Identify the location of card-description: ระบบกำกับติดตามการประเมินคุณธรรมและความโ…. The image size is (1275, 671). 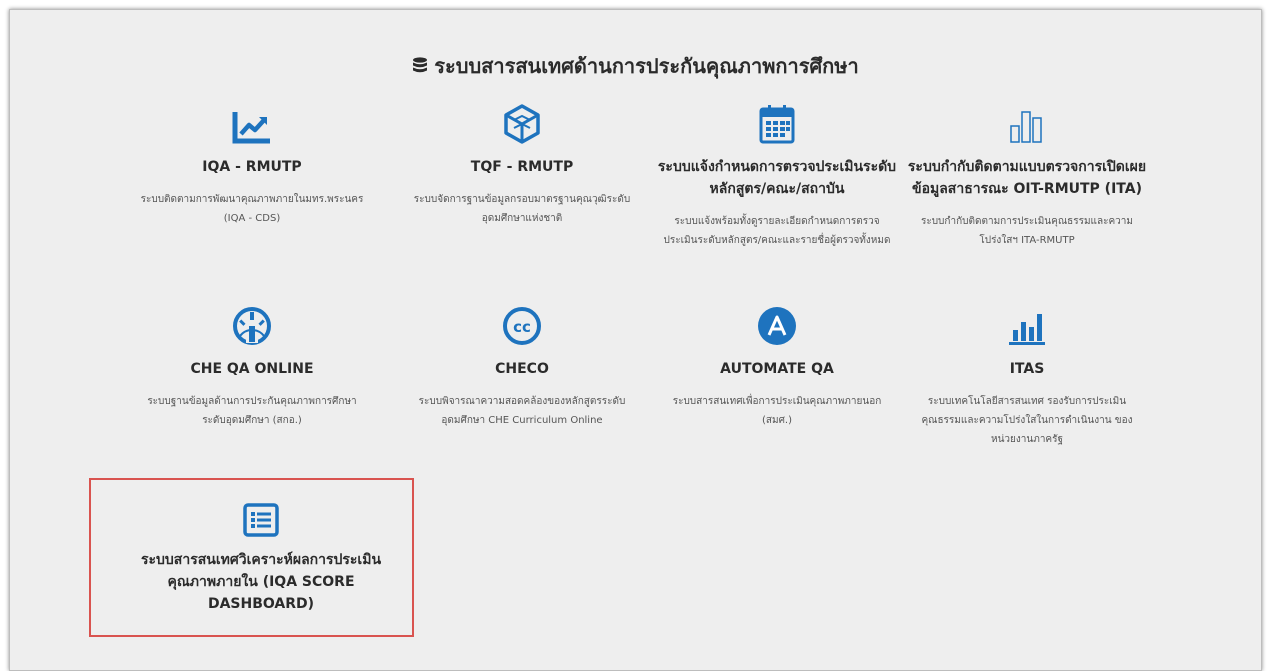
(1027, 231).